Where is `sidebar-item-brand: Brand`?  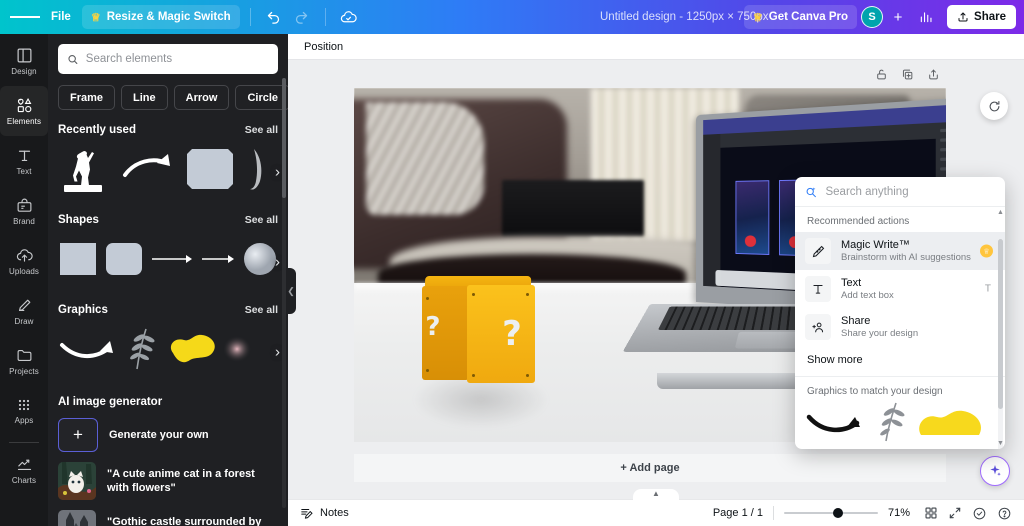
sidebar-item-brand: Brand is located at coordinates (24, 211).